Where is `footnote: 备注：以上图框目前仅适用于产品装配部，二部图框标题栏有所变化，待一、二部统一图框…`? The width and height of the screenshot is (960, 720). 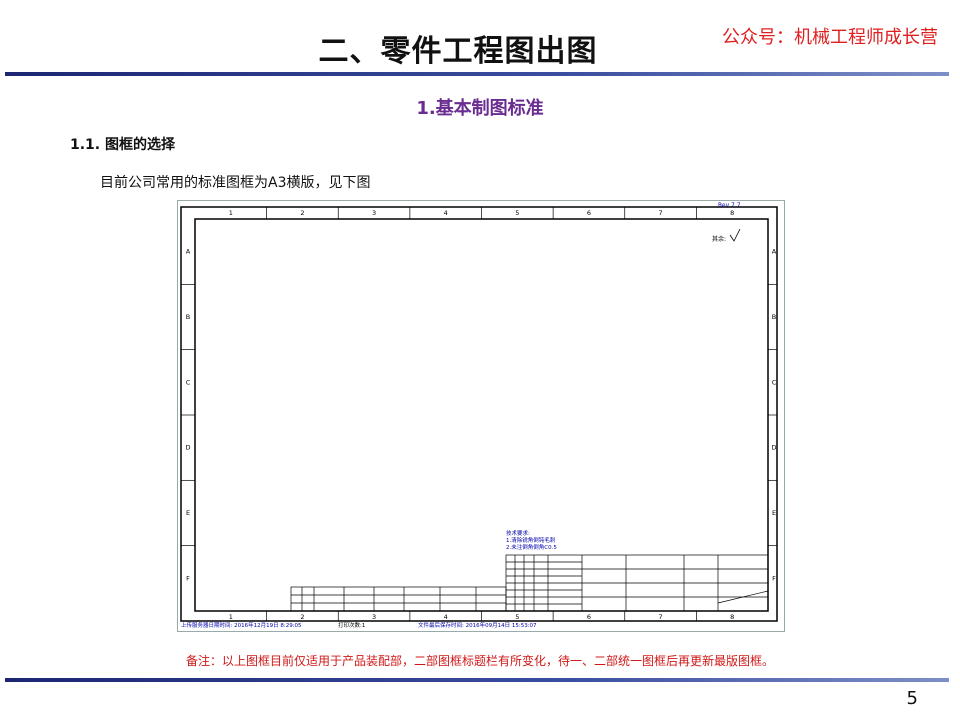 footnote: 备注：以上图框目前仅适用于产品装配部，二部图框标题栏有所变化，待一、二部统一图框… is located at coordinates (479, 661).